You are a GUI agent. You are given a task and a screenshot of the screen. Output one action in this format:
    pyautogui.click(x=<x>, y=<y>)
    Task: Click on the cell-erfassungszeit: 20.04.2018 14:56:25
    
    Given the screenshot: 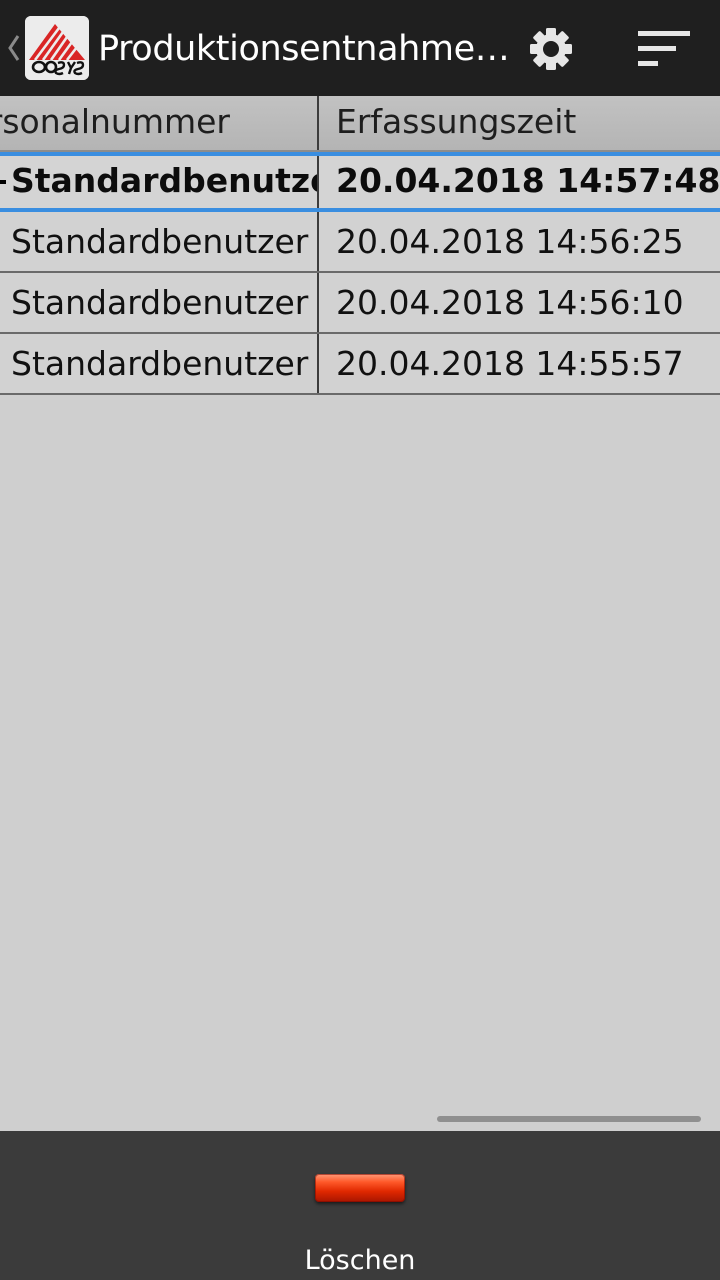 What is the action you would take?
    pyautogui.click(x=519, y=241)
    